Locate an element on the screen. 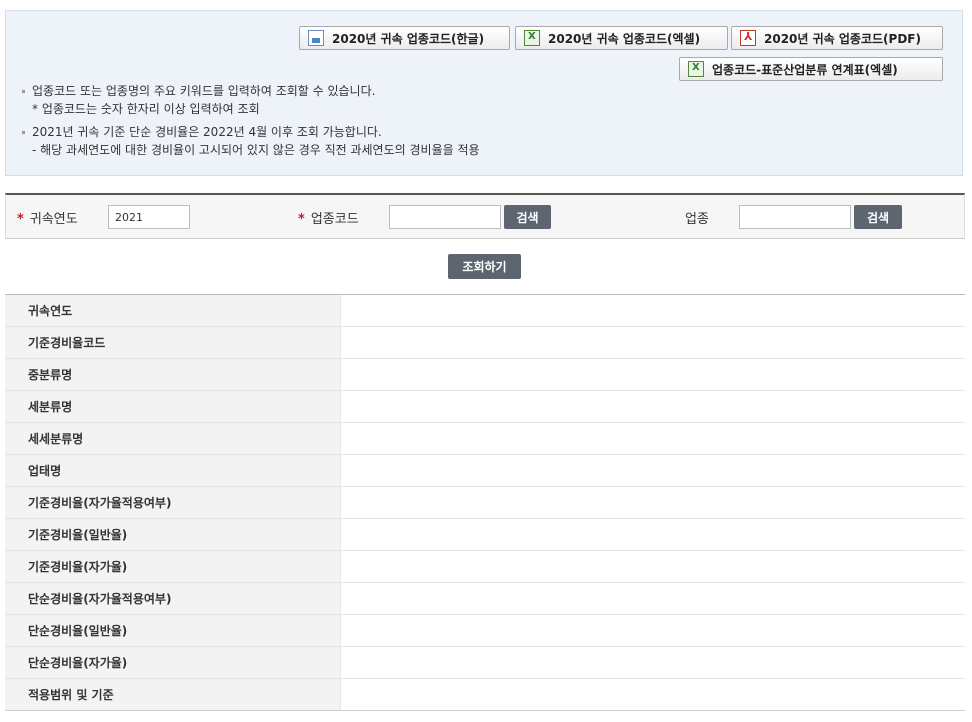 The image size is (972, 722). row-header: 중분류명 is located at coordinates (172, 374).